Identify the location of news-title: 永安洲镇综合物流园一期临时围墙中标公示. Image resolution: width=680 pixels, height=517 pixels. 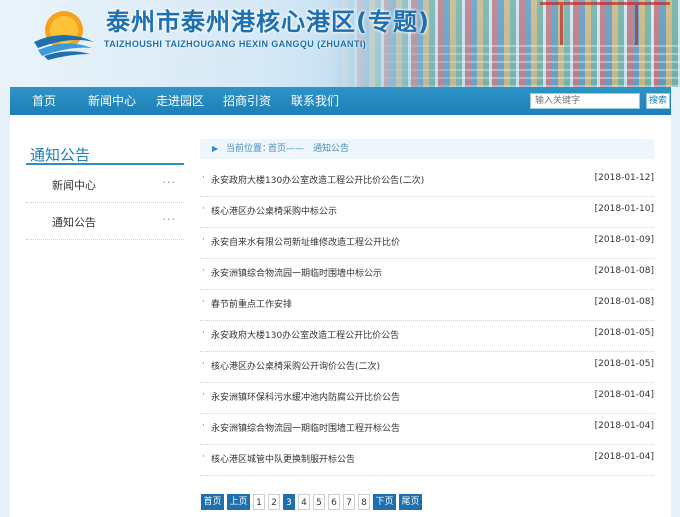
(296, 272).